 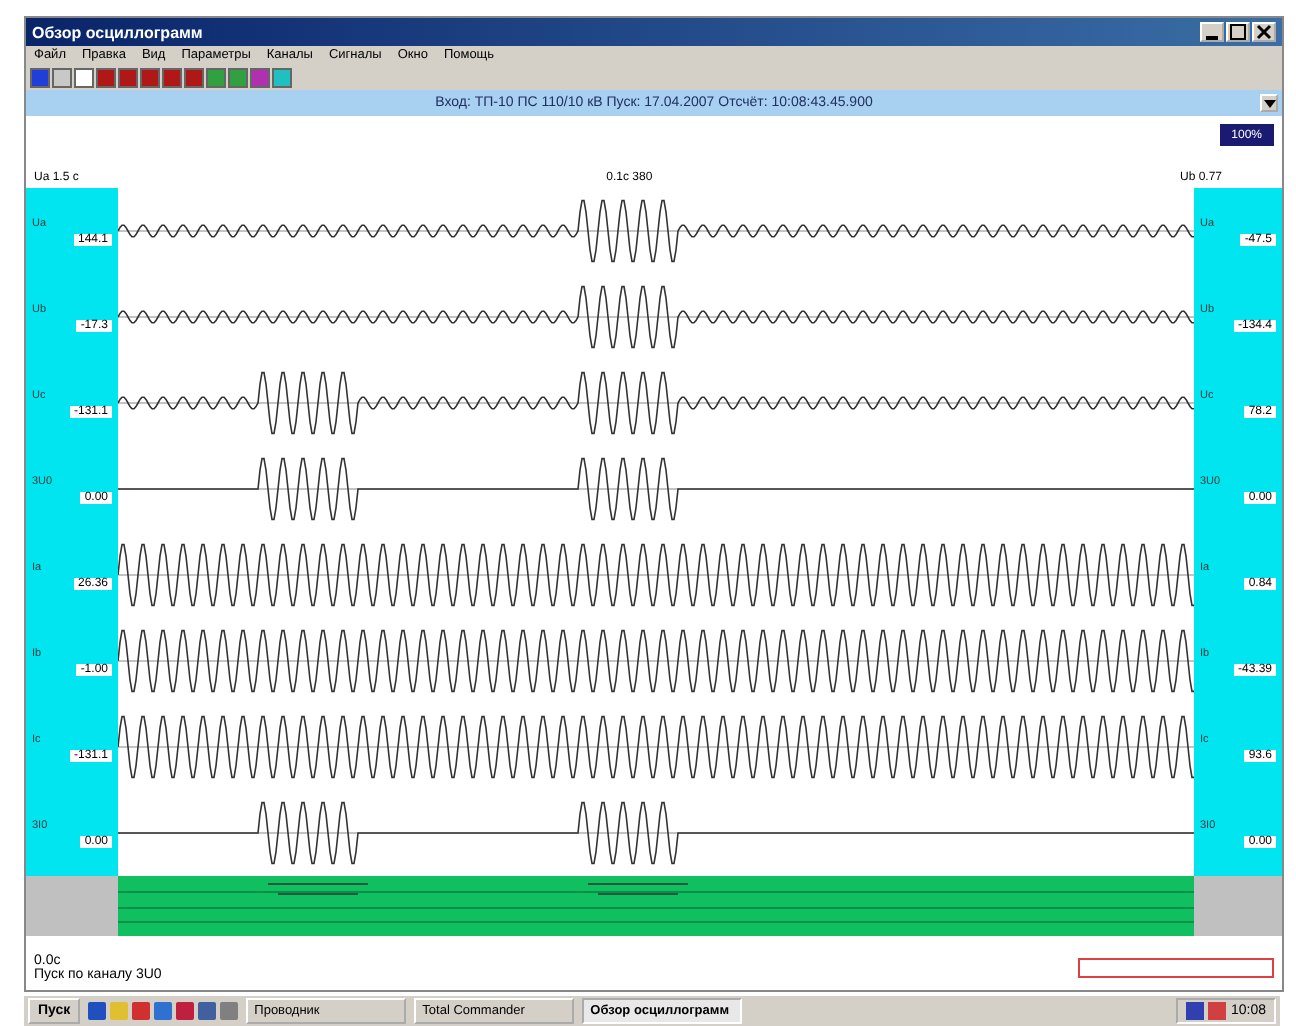 I want to click on close-icon, so click(x=1264, y=32).